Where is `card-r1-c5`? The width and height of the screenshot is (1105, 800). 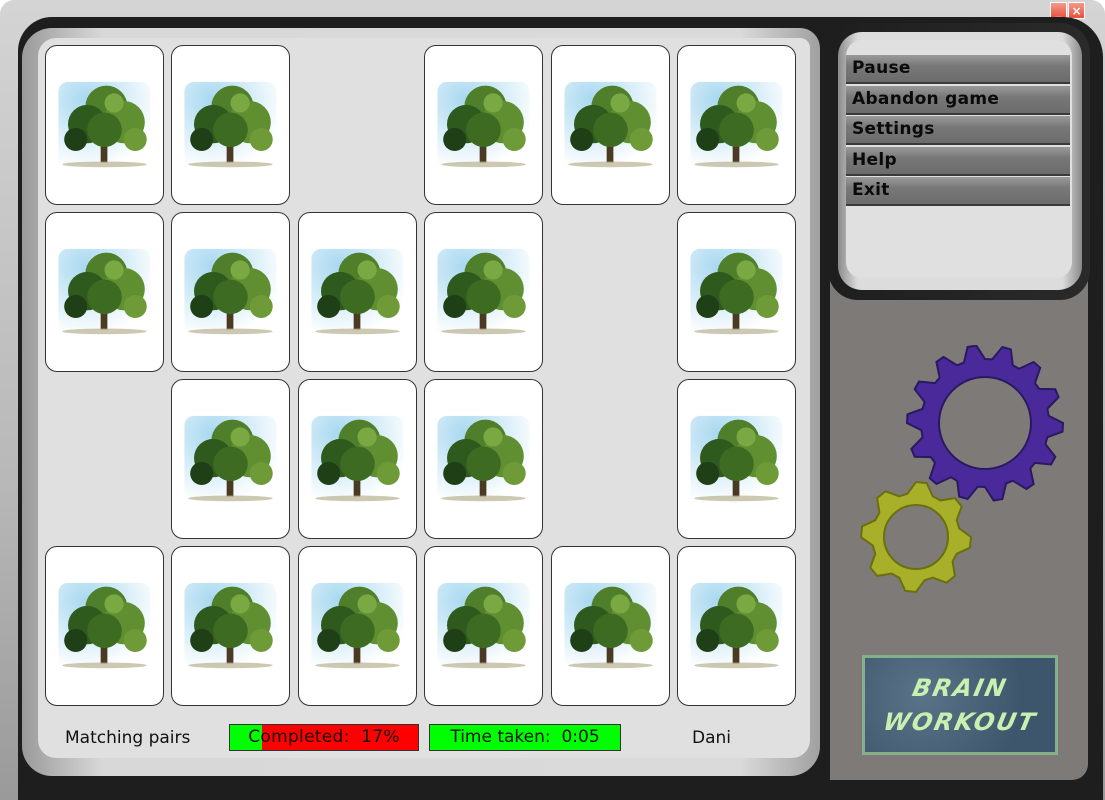
card-r1-c5 is located at coordinates (736, 292).